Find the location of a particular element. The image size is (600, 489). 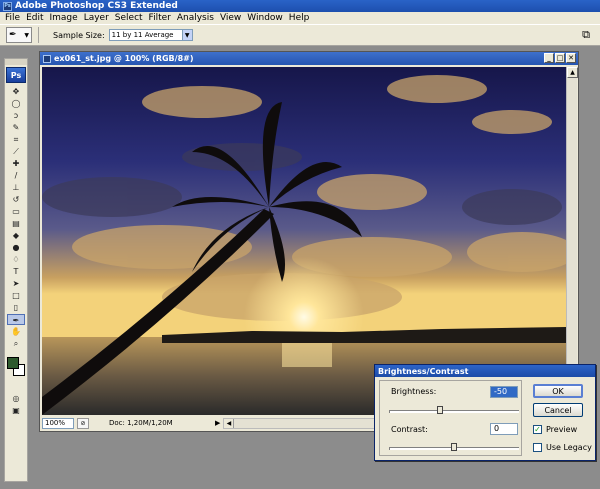

app-title: Adobe Photoshop CS3 Extended is located at coordinates (96, 6).